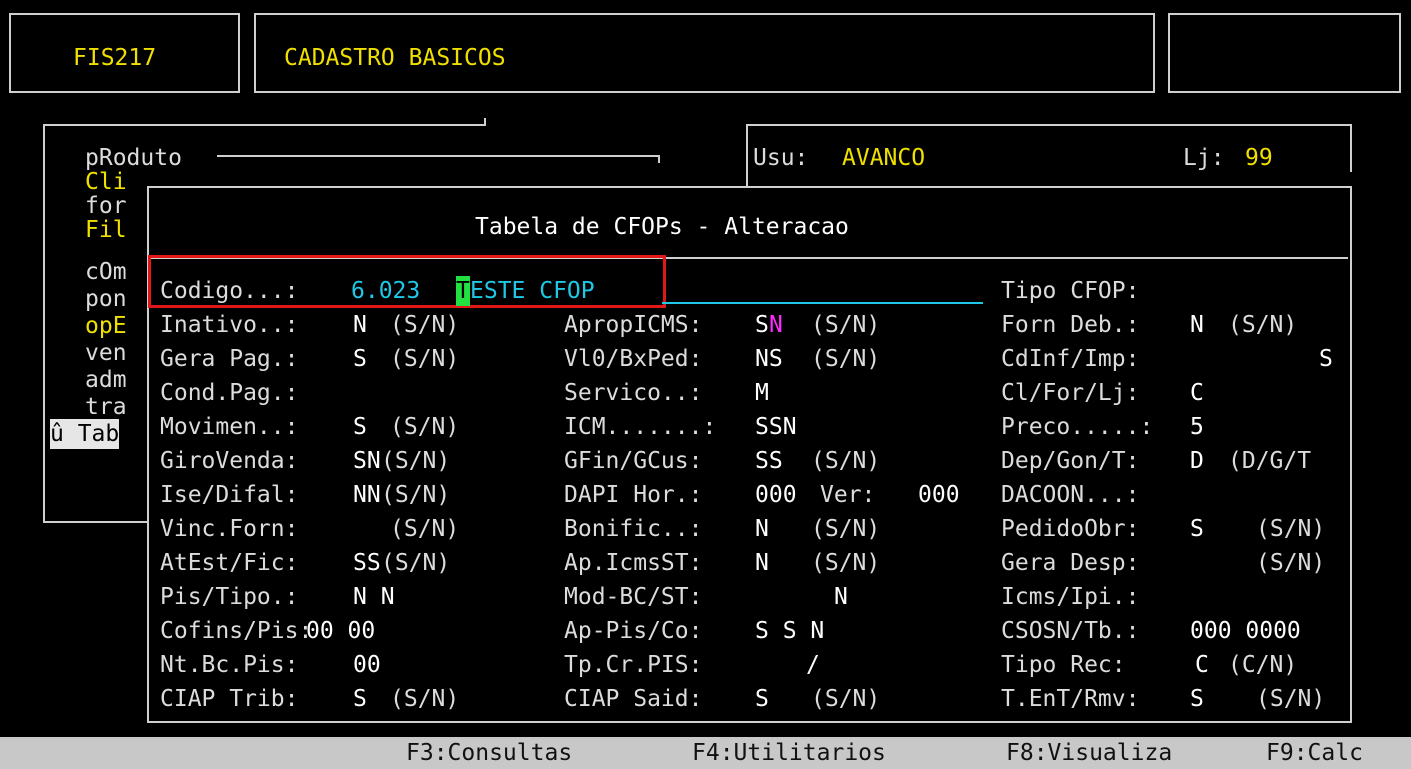 The image size is (1411, 769). I want to click on menu-item-ope: opE, so click(106, 326).